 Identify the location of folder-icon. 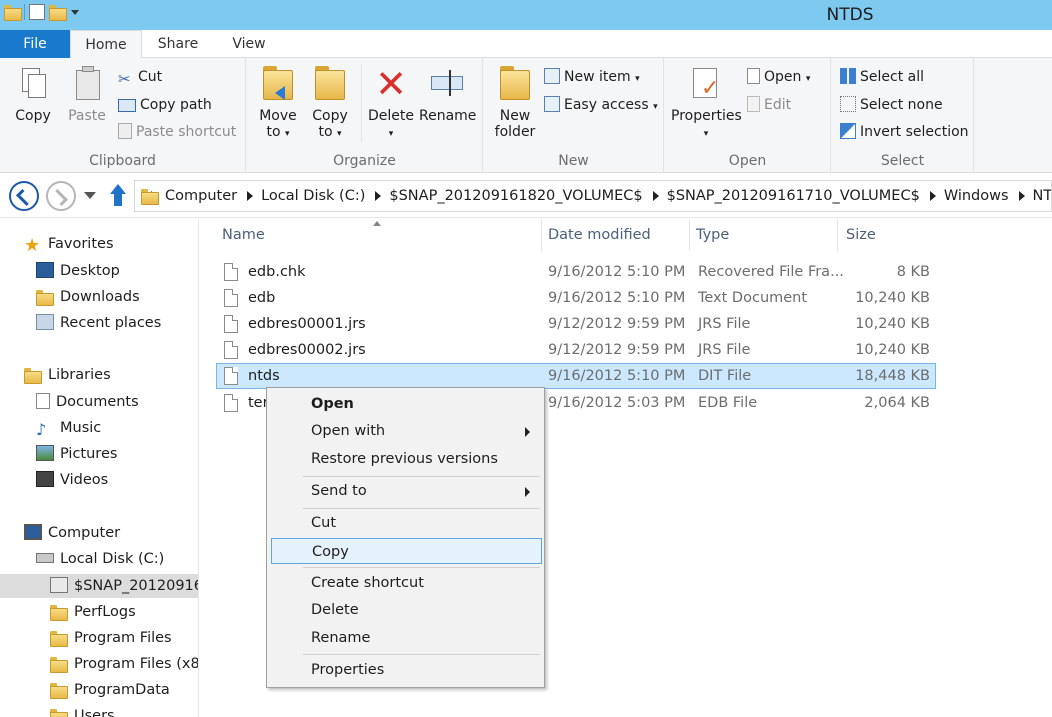
(59, 612).